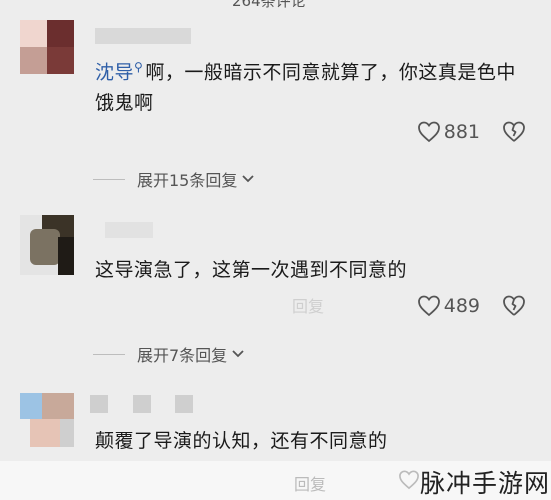 The image size is (551, 500). I want to click on comment-body: 这导演急了，这第一次遇到不同意的, so click(251, 270).